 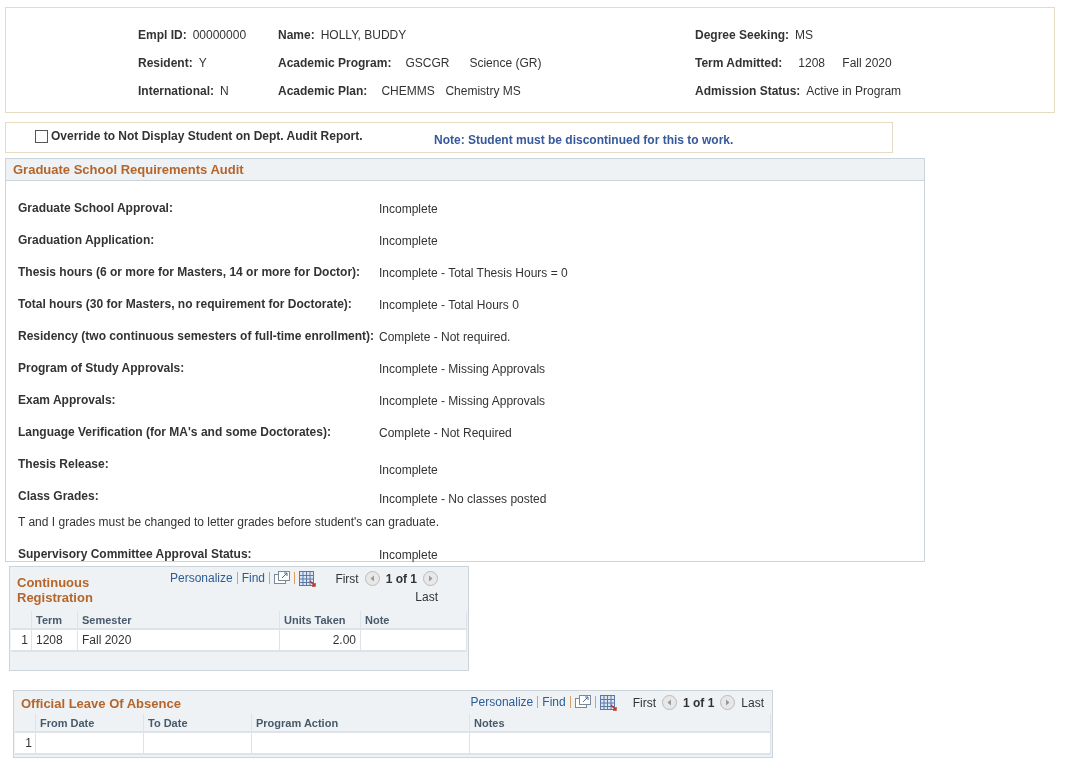 I want to click on field-label: Term Admitted:, so click(x=739, y=63).